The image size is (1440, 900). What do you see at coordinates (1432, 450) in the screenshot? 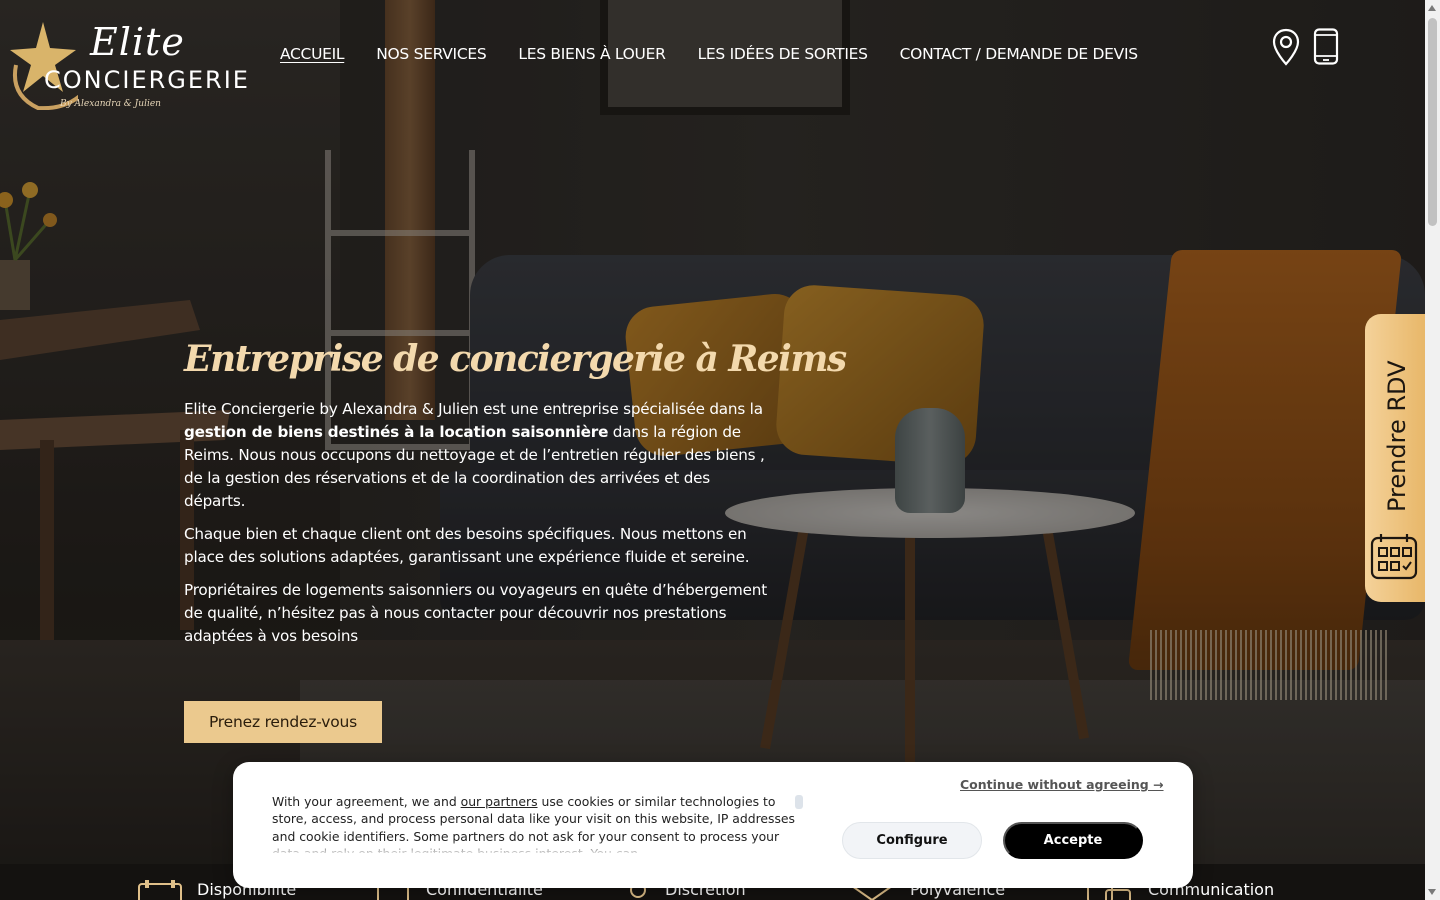
I see `page-scrollbar` at bounding box center [1432, 450].